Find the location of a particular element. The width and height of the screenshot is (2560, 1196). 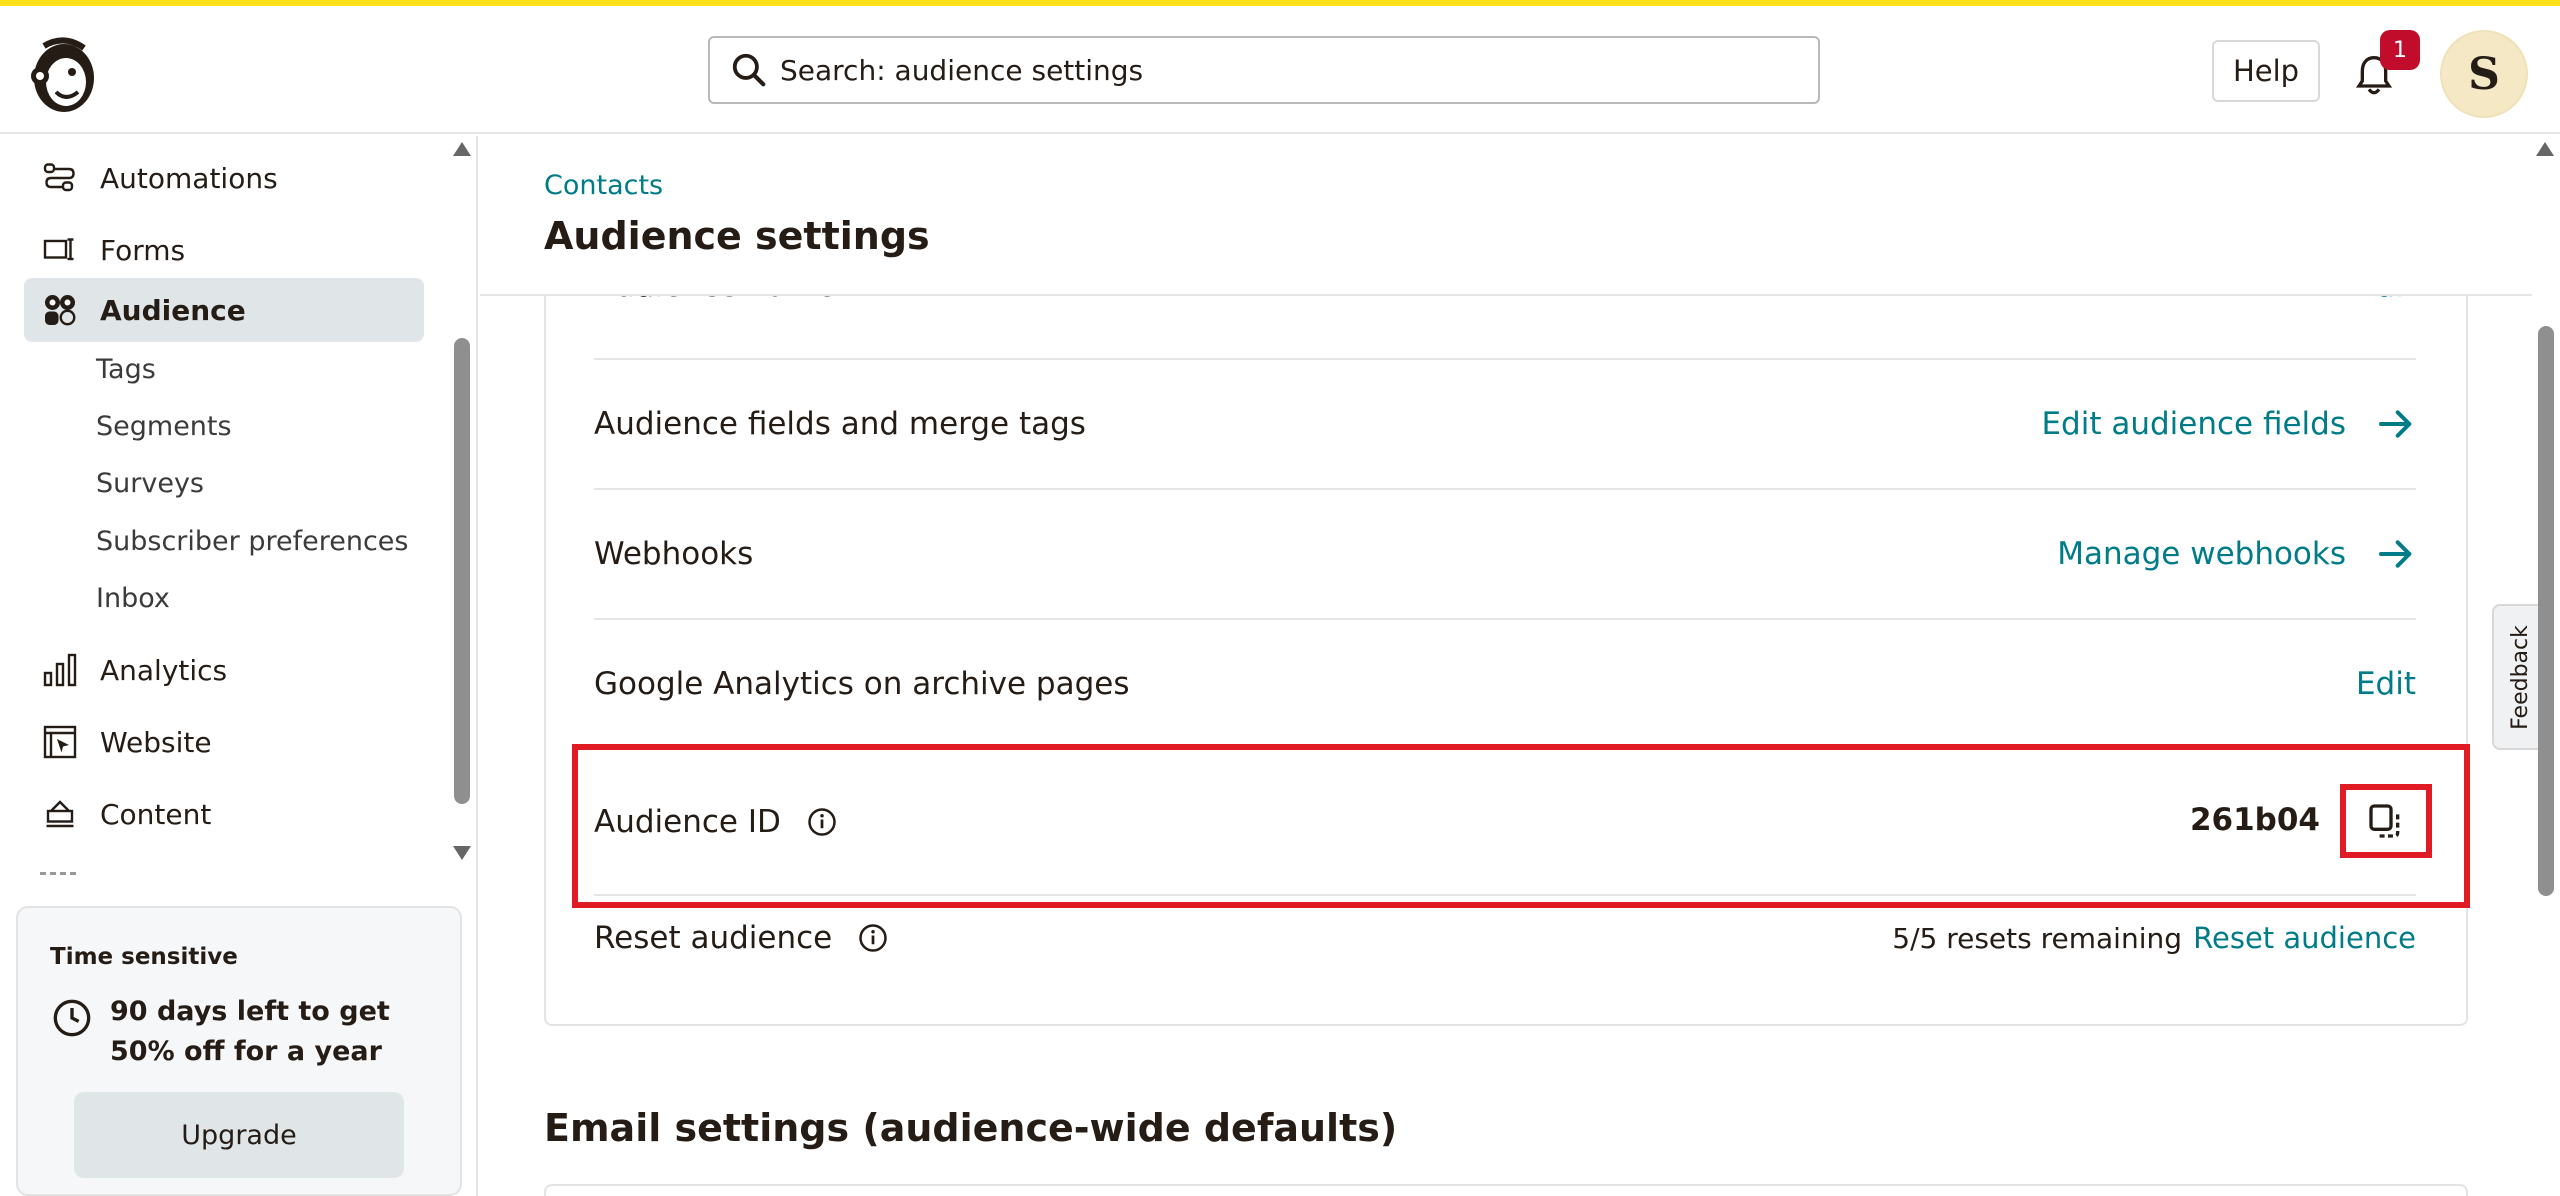

sidebar-item-forms: Forms is located at coordinates (224, 250).